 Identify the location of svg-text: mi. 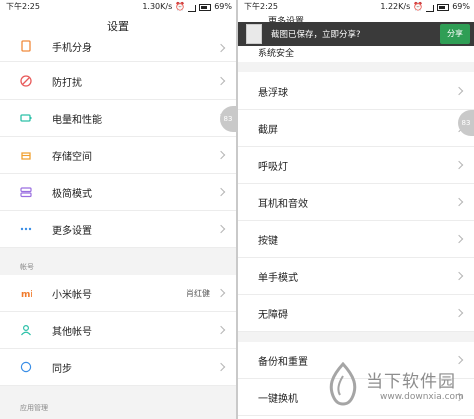
(26, 294).